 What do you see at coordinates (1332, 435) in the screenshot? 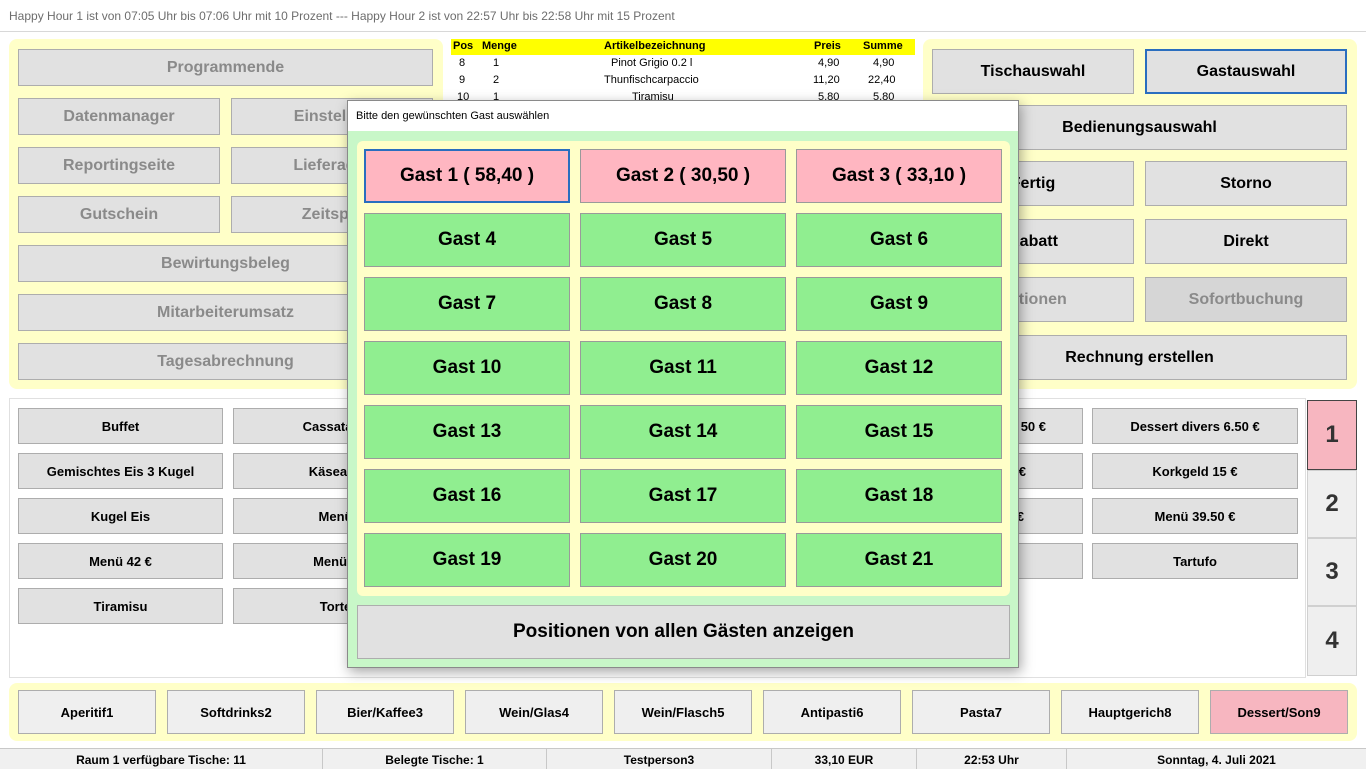
I see `page-tab-1: 1` at bounding box center [1332, 435].